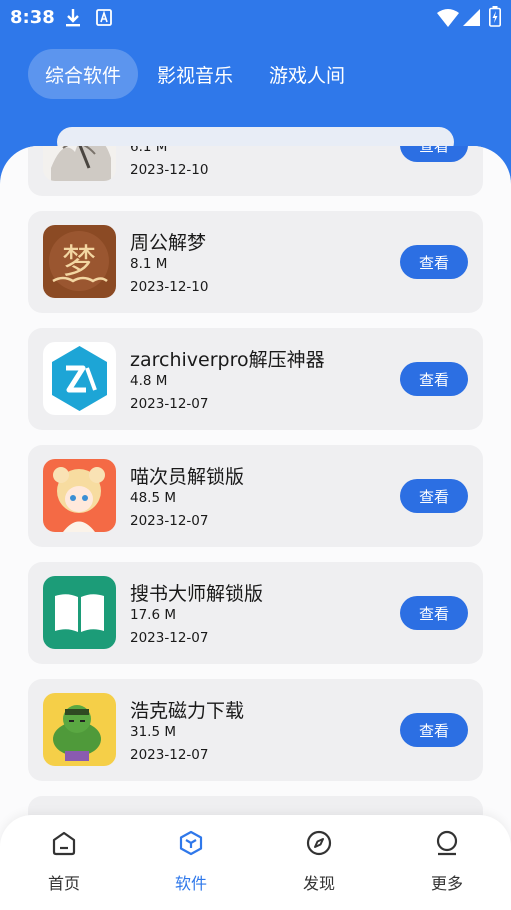 This screenshot has width=511, height=910. What do you see at coordinates (64, 861) in the screenshot?
I see `nav-home: 首页` at bounding box center [64, 861].